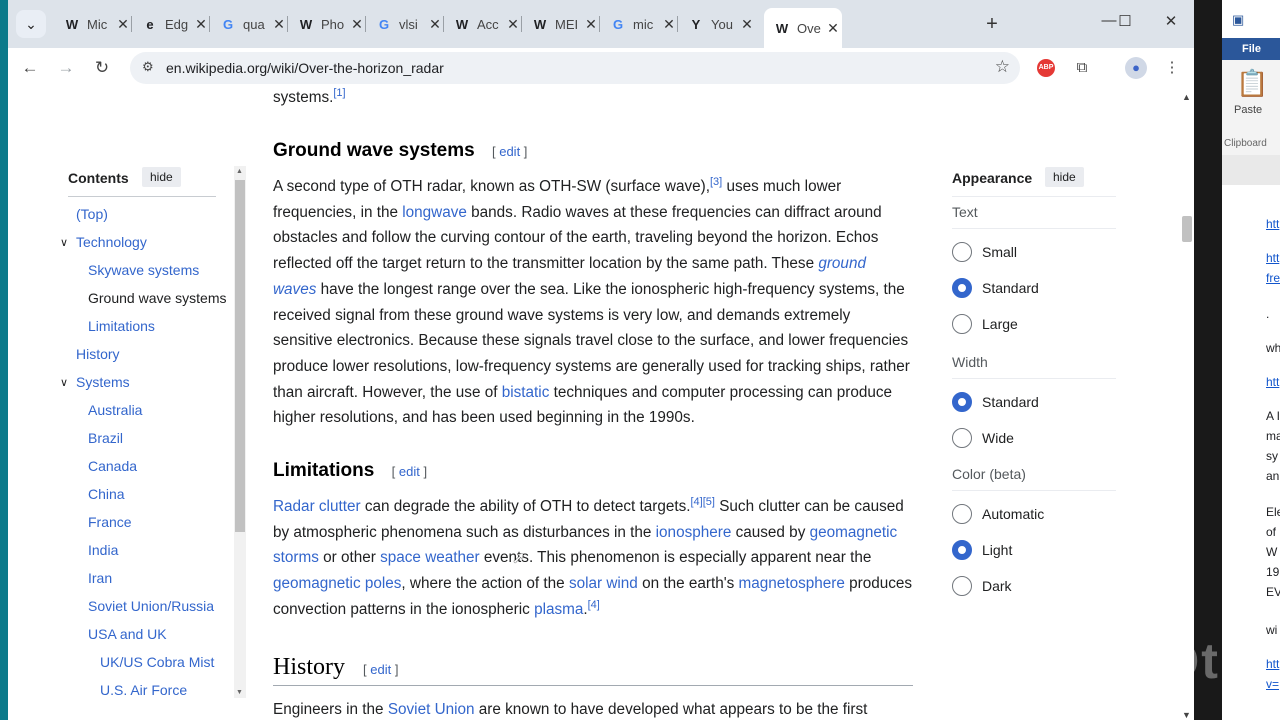  I want to click on browser-tab: Gvlsi ✕, so click(405, 24).